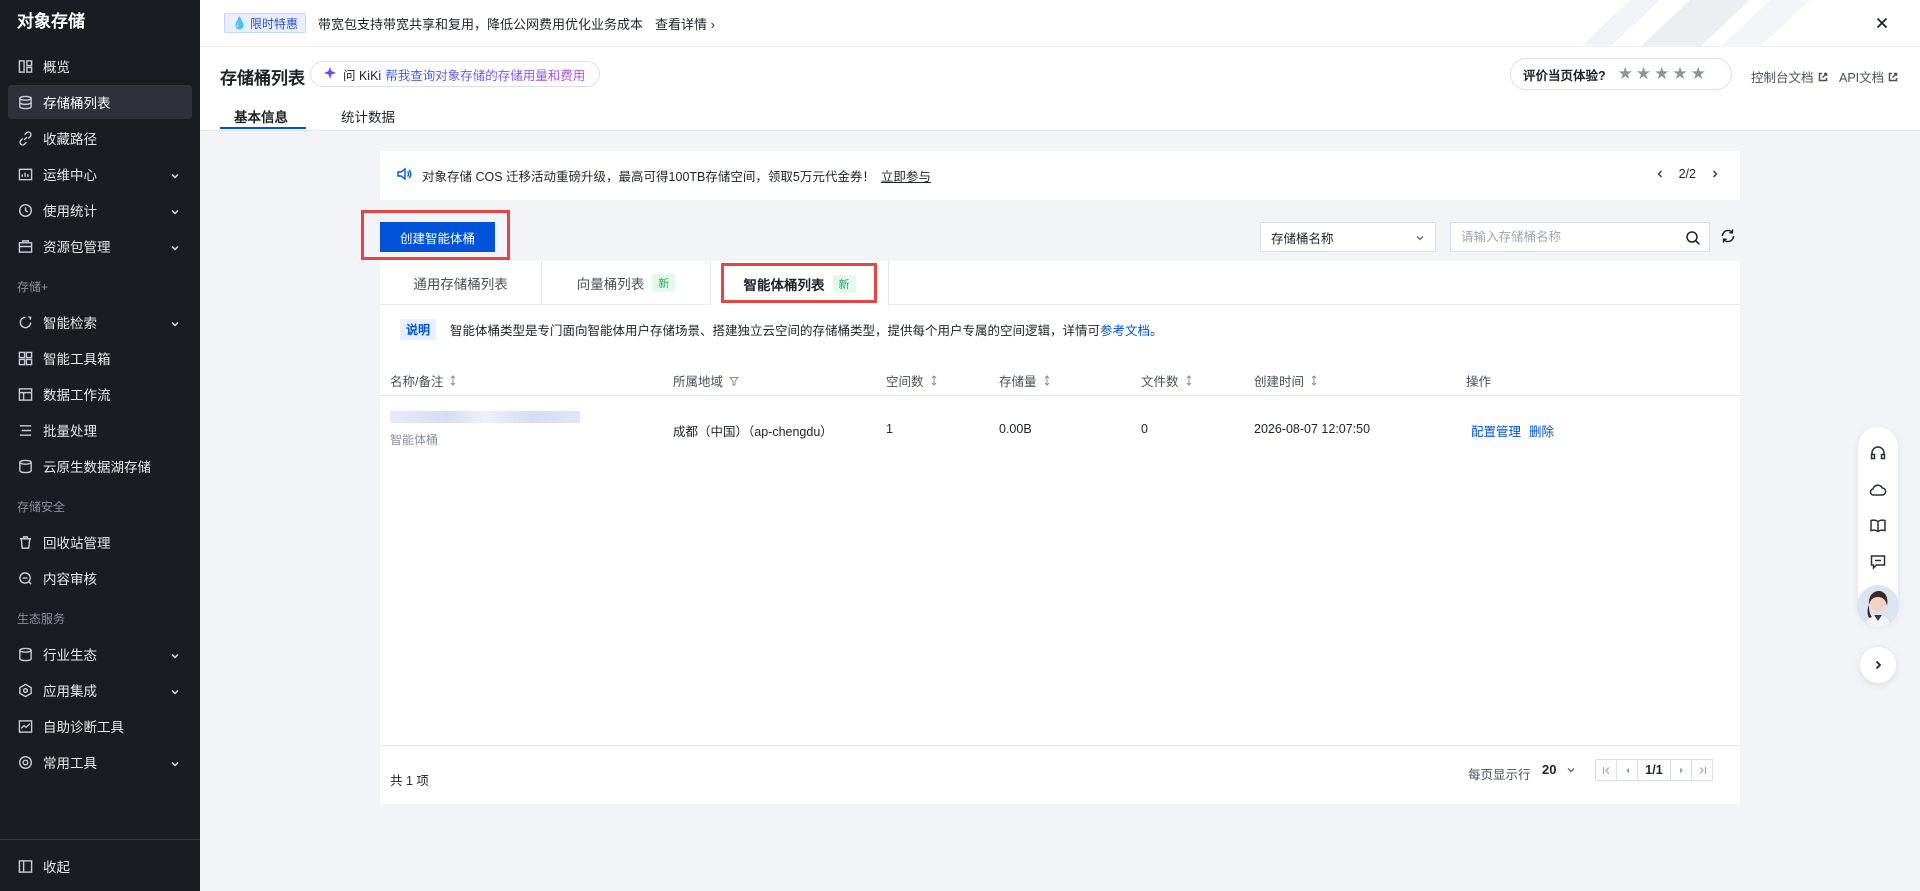 Image resolution: width=1920 pixels, height=891 pixels. I want to click on sparkle-icon, so click(330, 74).